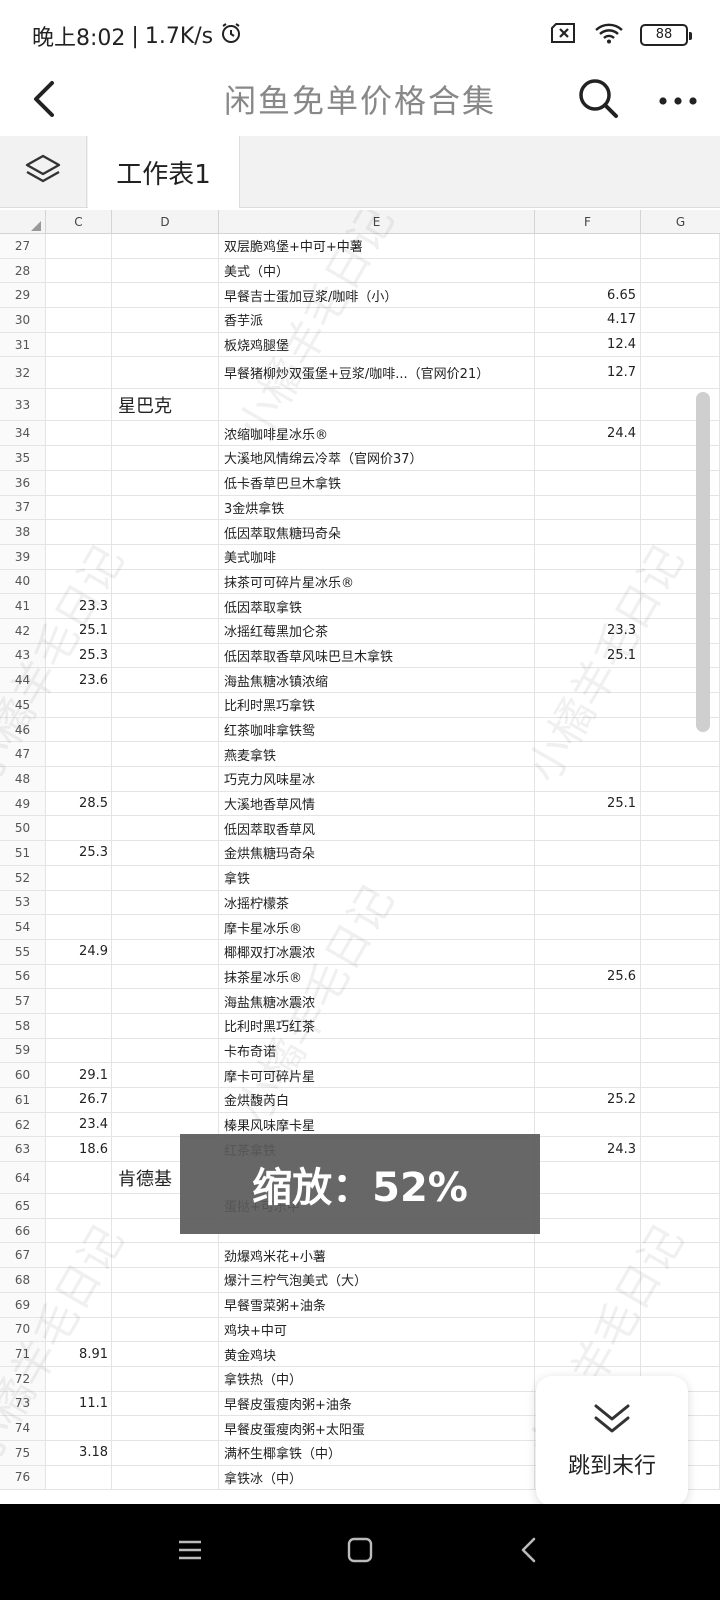 Image resolution: width=720 pixels, height=1600 pixels. I want to click on row-number: 54, so click(23, 927).